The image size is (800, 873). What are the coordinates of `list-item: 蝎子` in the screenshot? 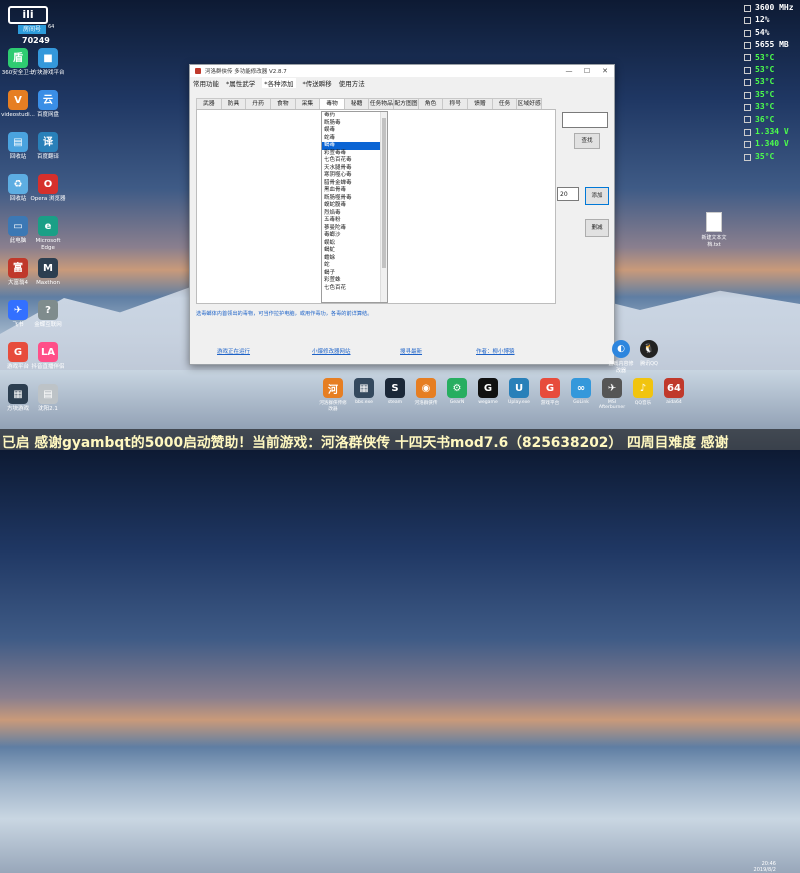 It's located at (354, 274).